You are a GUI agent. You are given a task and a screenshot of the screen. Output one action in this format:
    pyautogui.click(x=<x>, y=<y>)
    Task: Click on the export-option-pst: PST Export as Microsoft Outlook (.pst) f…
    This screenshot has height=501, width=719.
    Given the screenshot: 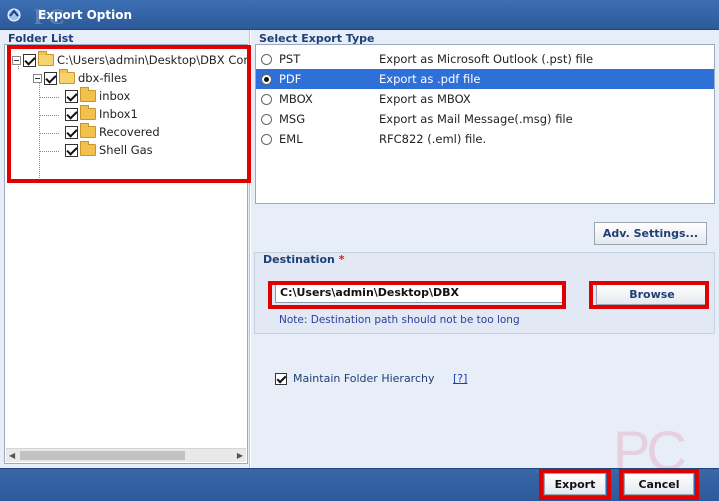 What is the action you would take?
    pyautogui.click(x=485, y=59)
    